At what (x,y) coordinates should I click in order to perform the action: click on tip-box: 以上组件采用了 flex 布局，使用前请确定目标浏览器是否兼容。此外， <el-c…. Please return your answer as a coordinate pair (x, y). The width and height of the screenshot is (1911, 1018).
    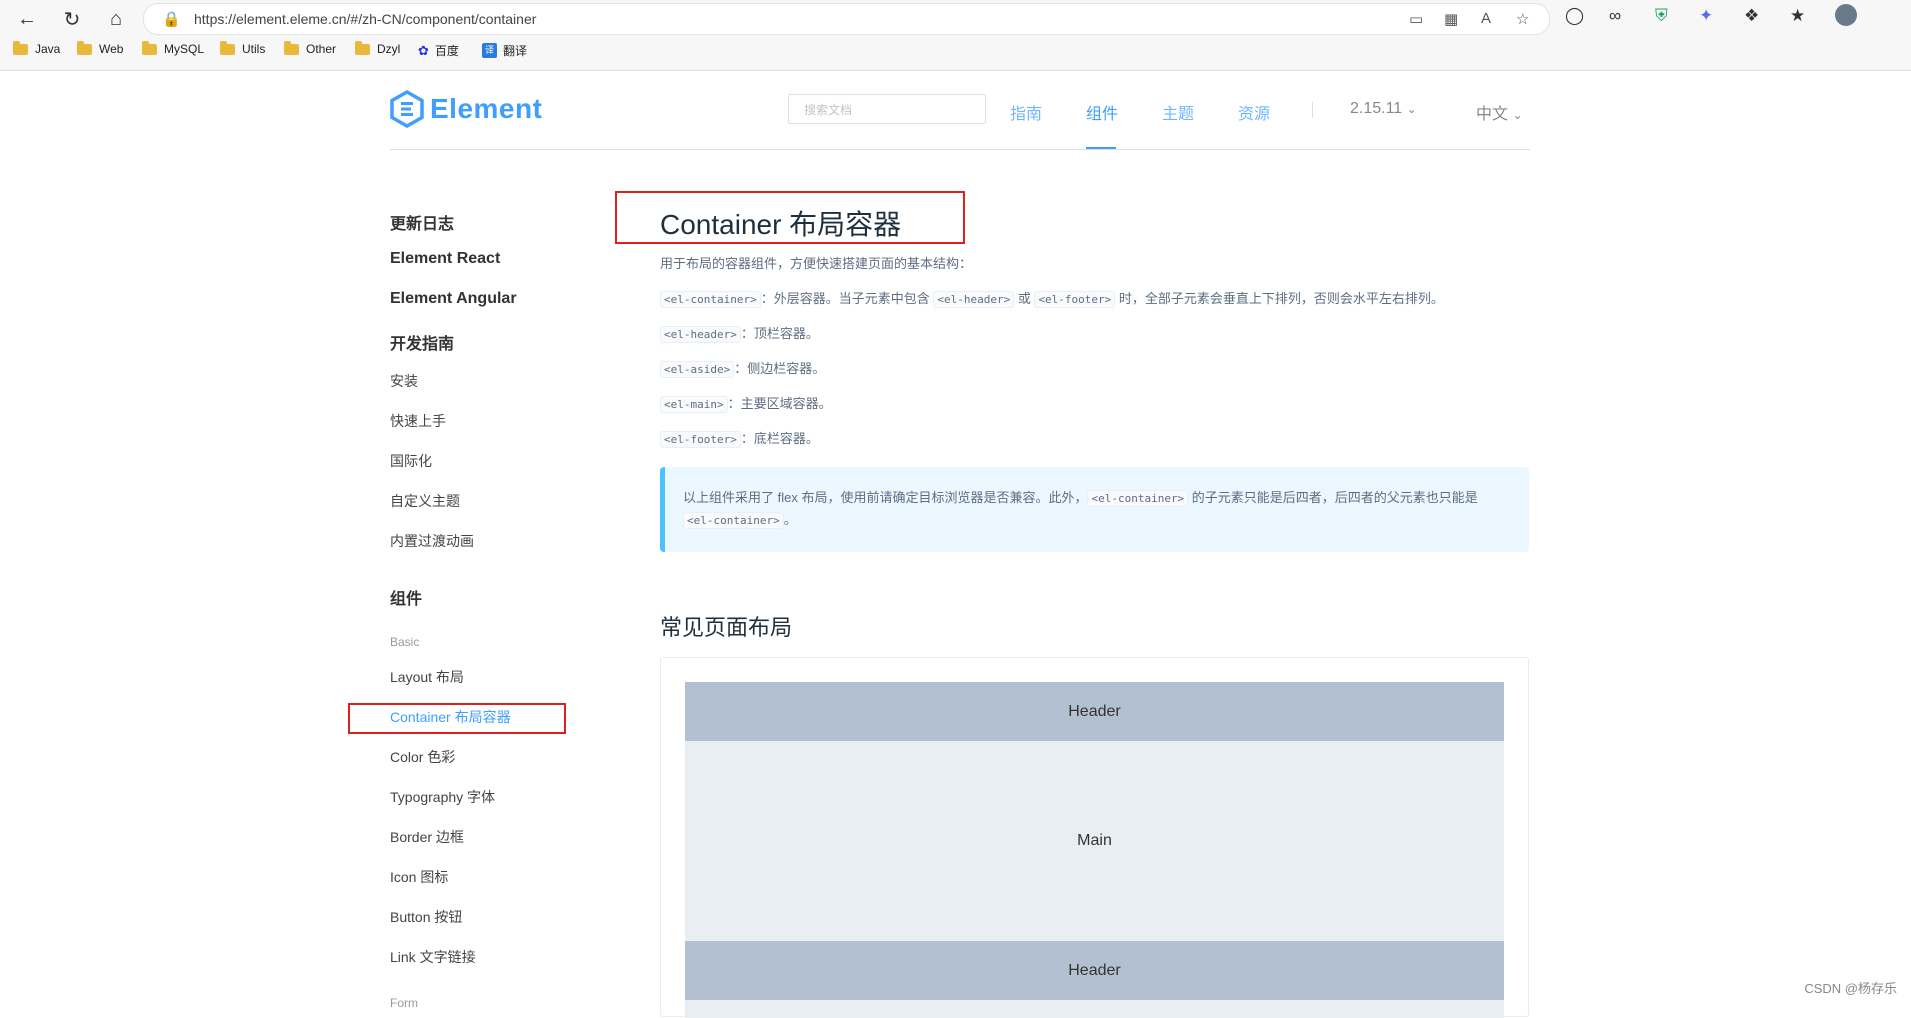
    Looking at the image, I should click on (1094, 509).